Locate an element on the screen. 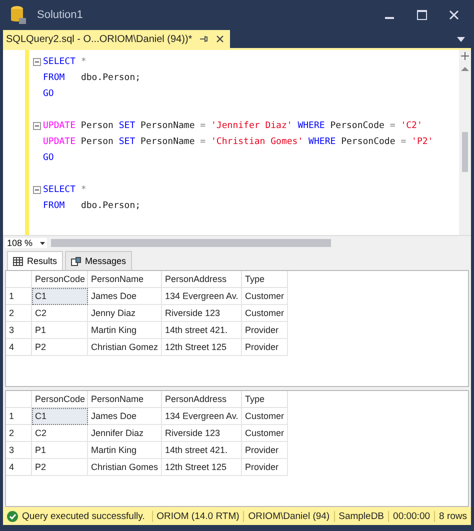 This screenshot has height=531, width=474. status-field: 8 rows is located at coordinates (452, 516).